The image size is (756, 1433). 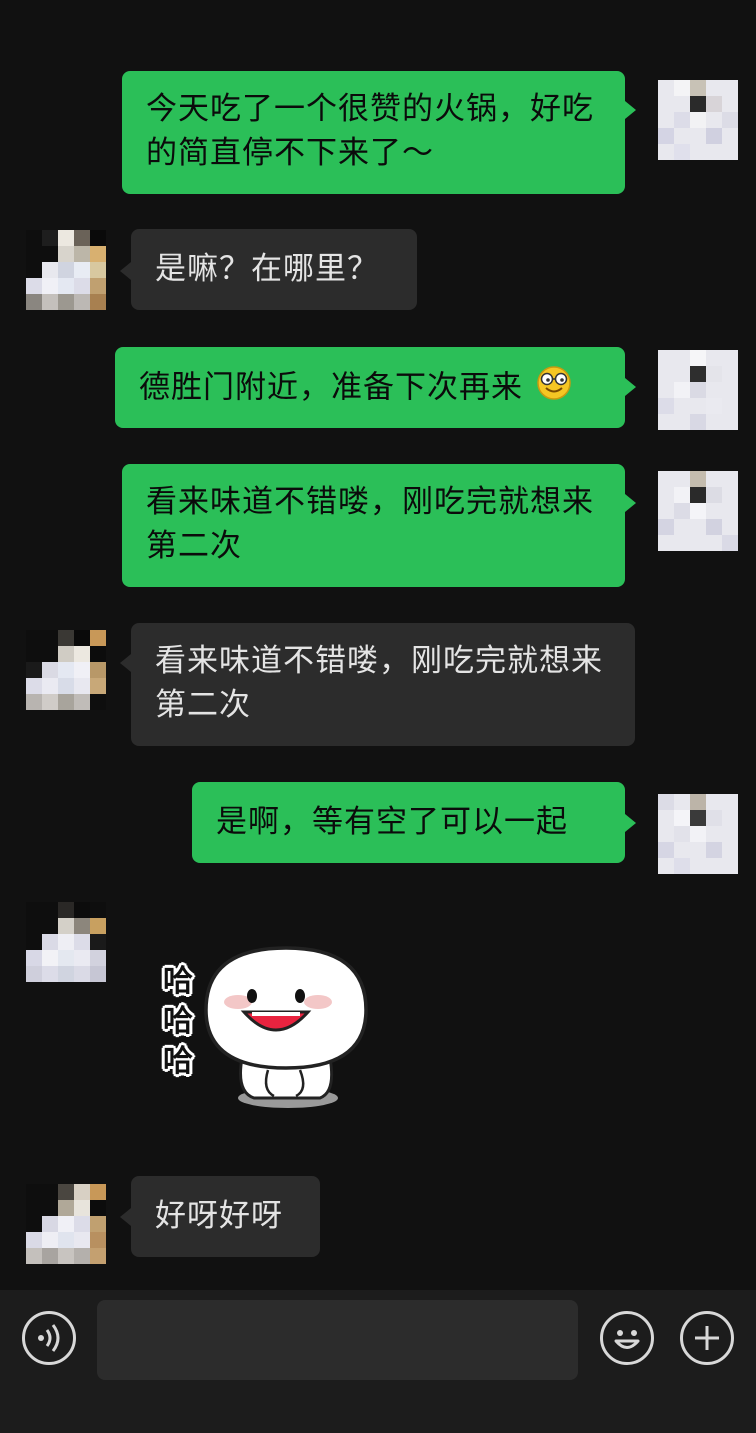 I want to click on message-bubble-sent: 是啊，等有空了可以一起, so click(x=408, y=822).